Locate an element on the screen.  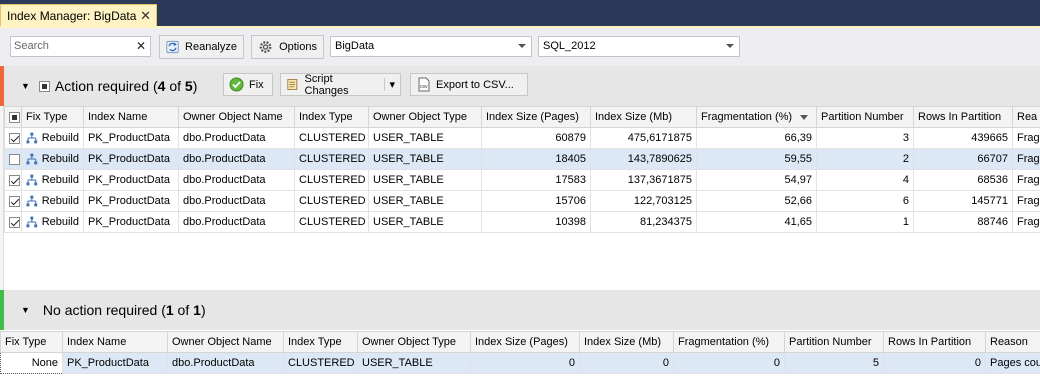
cell-mb: 137,3671875 is located at coordinates (643, 180).